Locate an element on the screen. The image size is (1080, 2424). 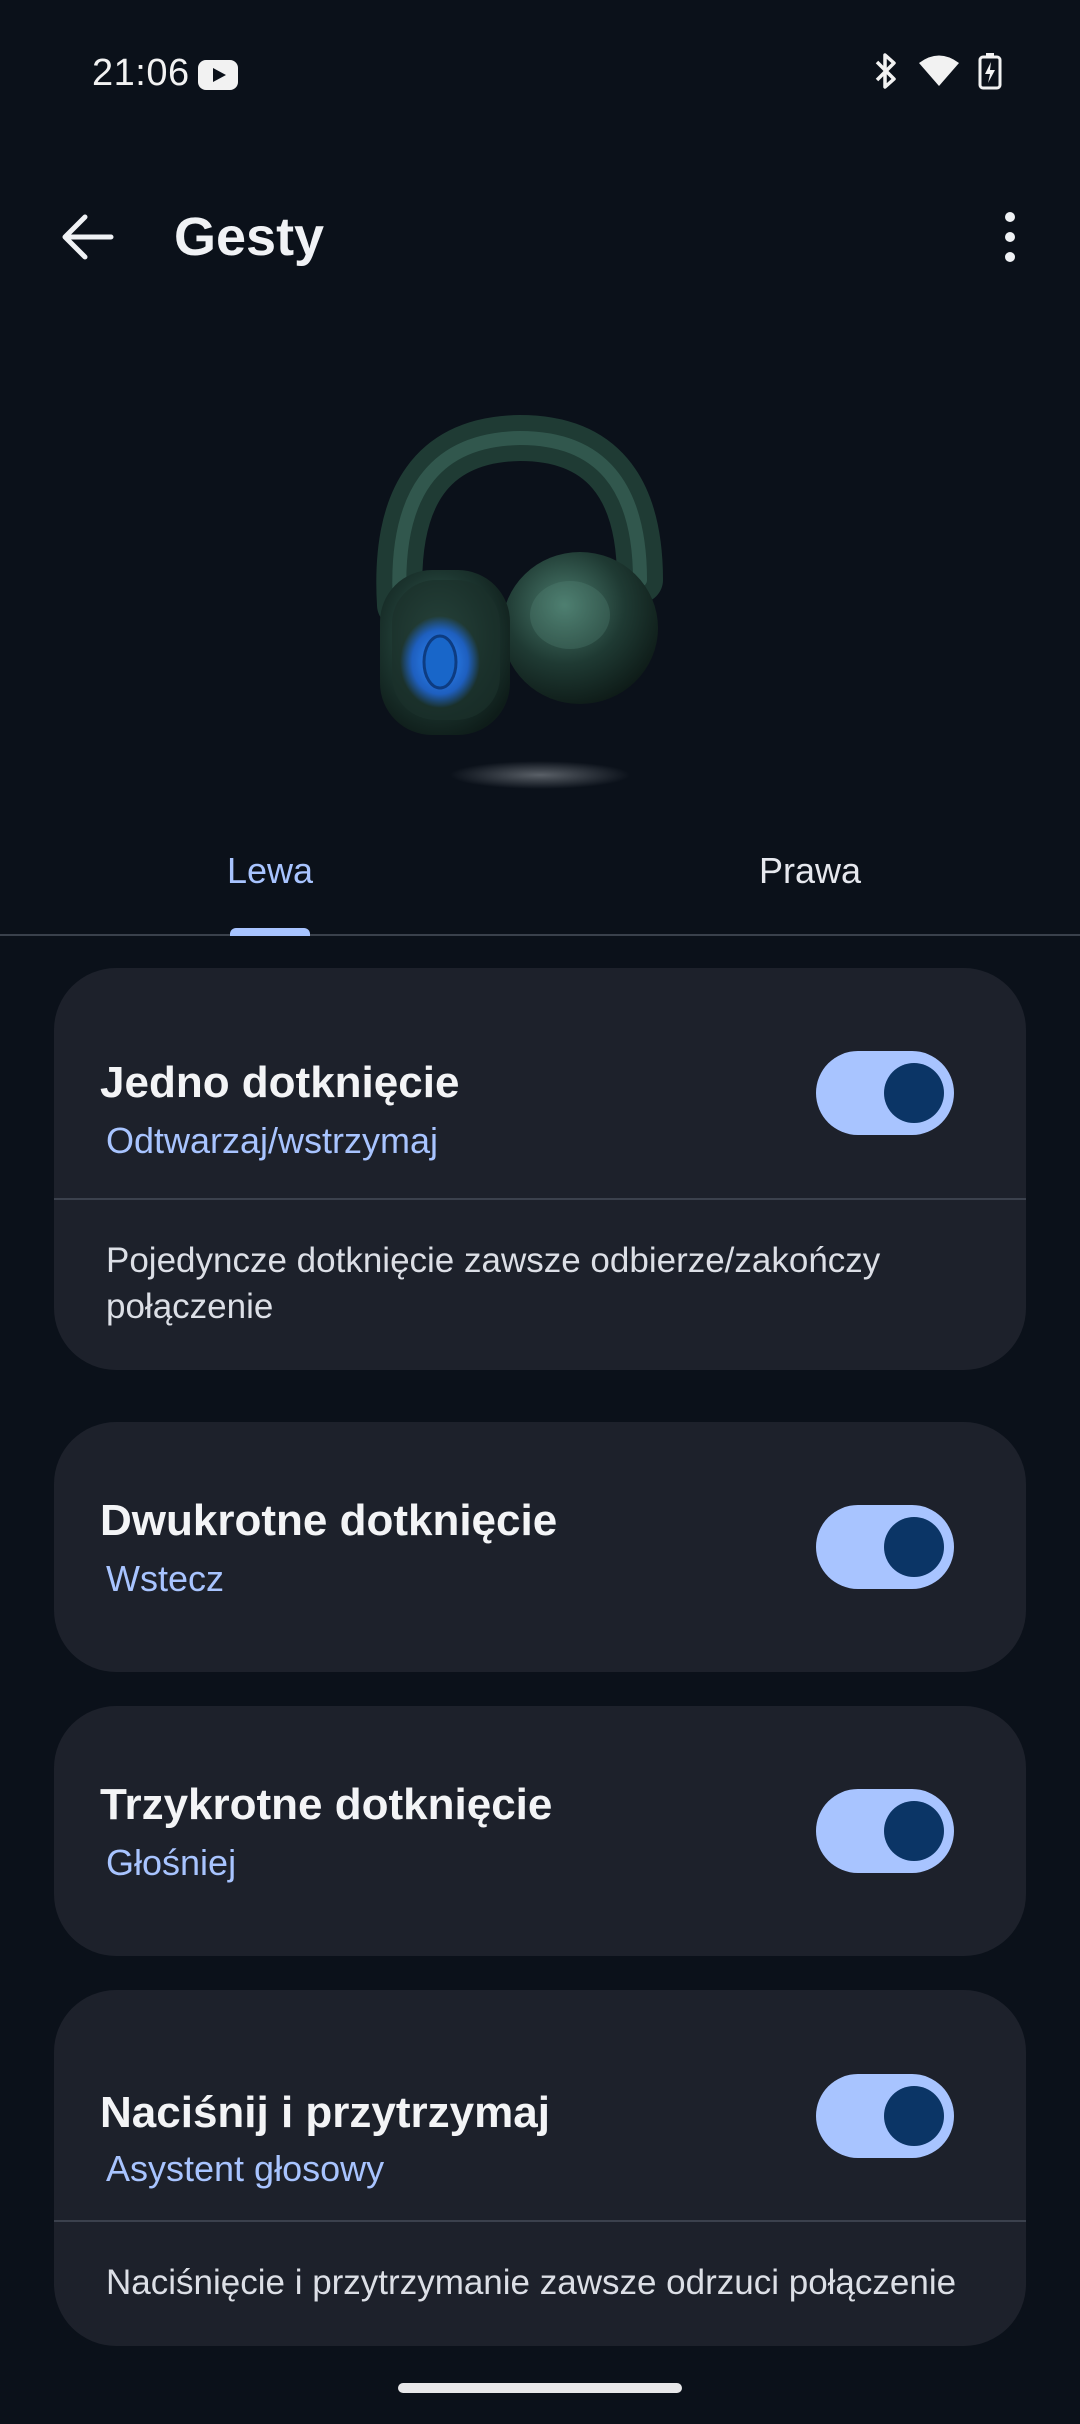
home-gesture-handle is located at coordinates (540, 2388).